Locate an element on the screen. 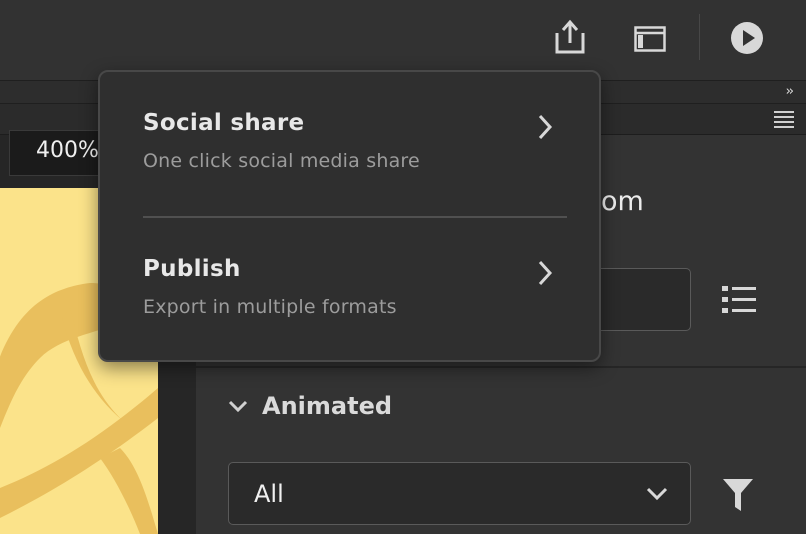  list-view-icon is located at coordinates (739, 299).